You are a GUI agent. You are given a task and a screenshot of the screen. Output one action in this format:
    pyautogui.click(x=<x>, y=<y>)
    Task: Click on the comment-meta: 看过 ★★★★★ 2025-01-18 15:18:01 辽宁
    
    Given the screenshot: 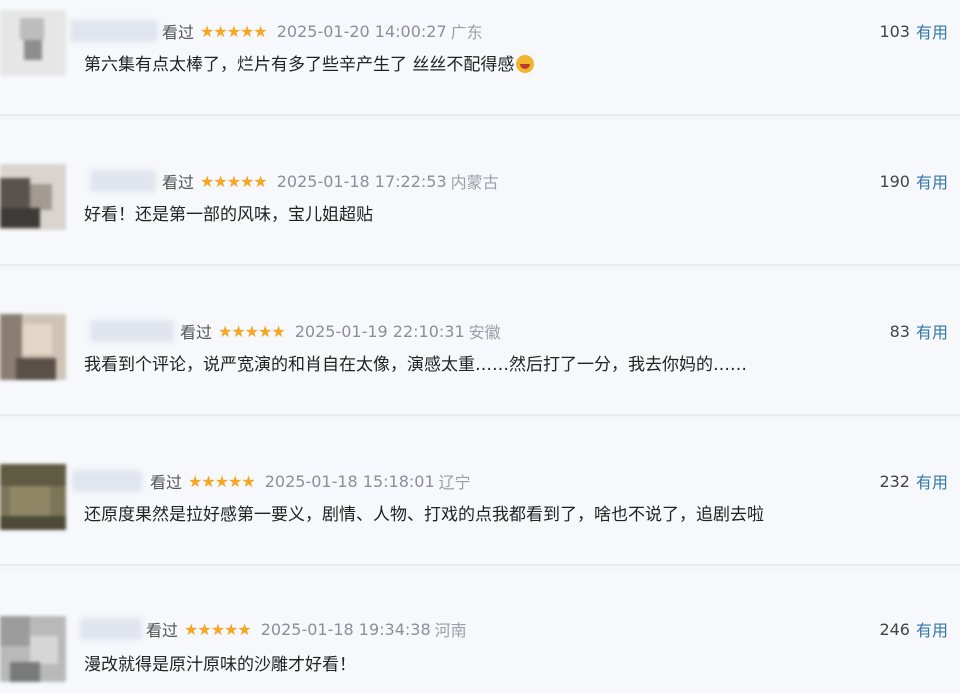 What is the action you would take?
    pyautogui.click(x=310, y=481)
    